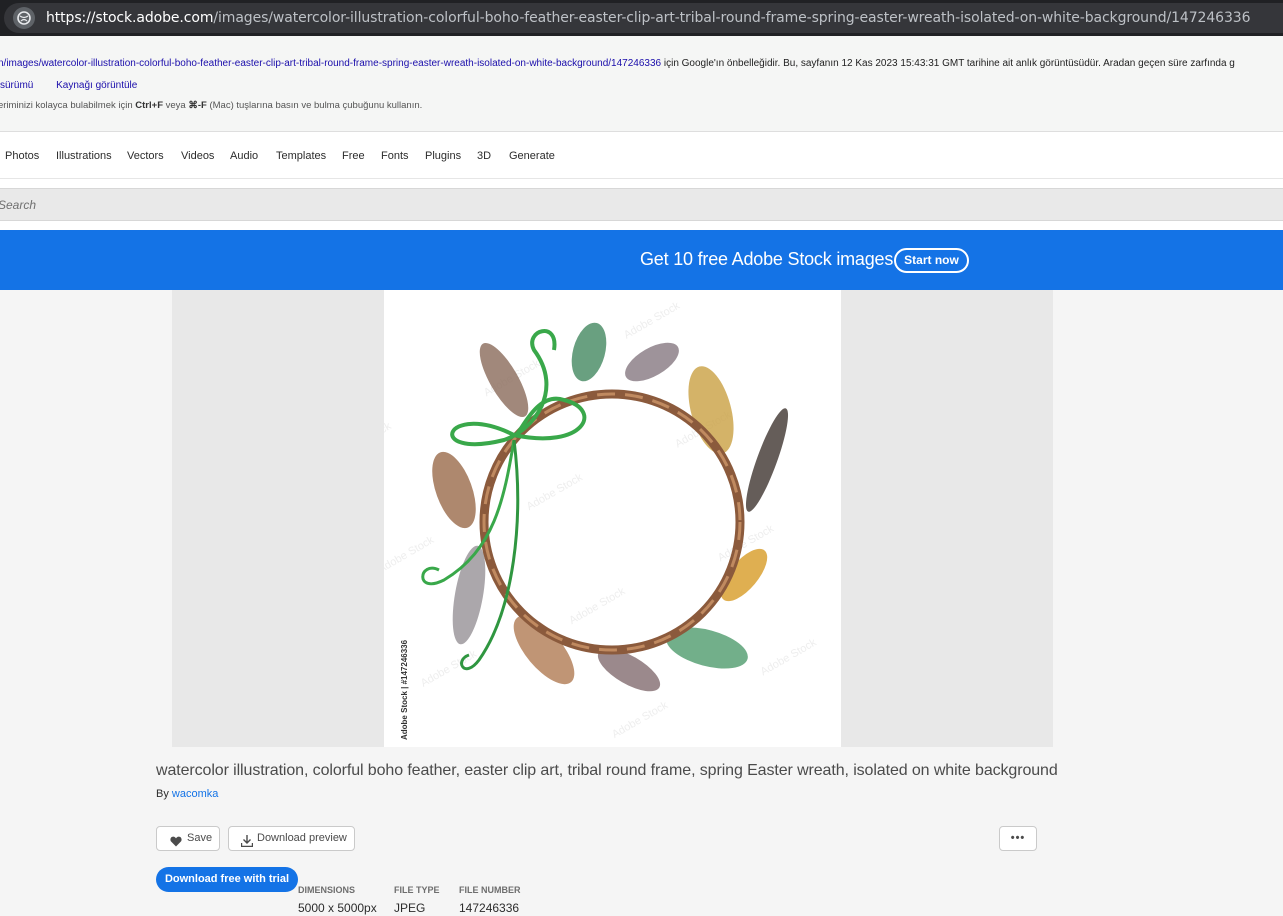  I want to click on url-host: https://stock.adobe.com, so click(130, 18).